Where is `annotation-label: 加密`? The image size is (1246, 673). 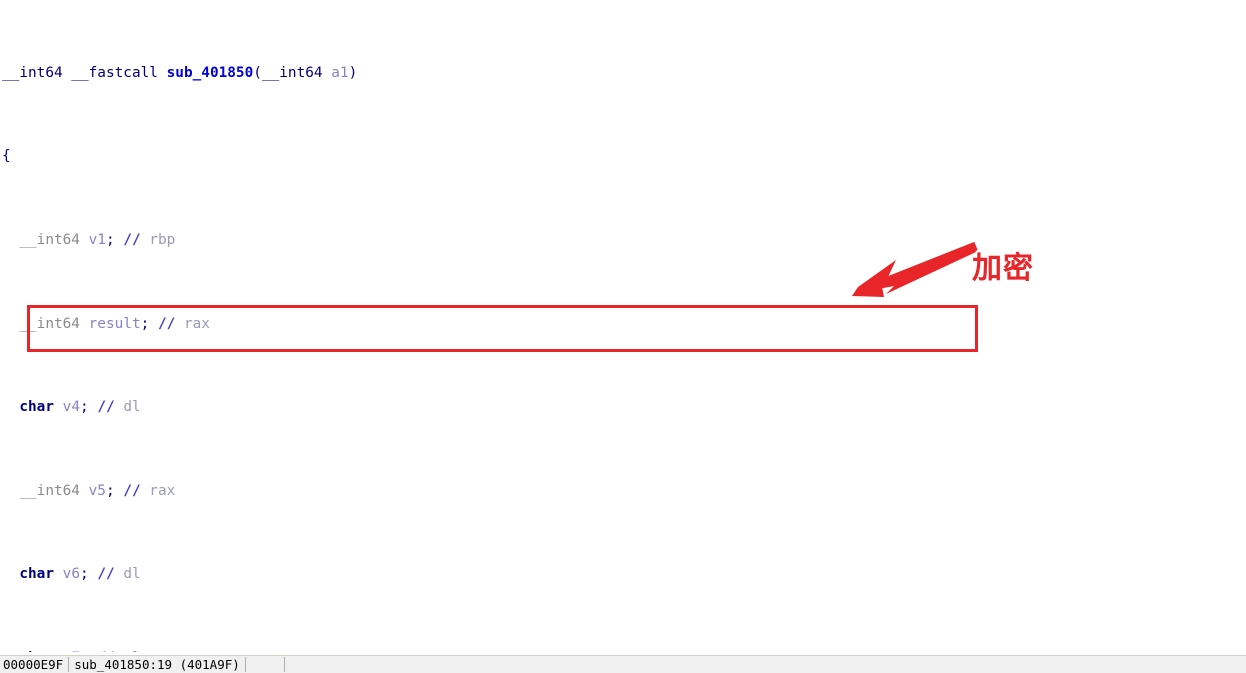 annotation-label: 加密 is located at coordinates (1003, 268).